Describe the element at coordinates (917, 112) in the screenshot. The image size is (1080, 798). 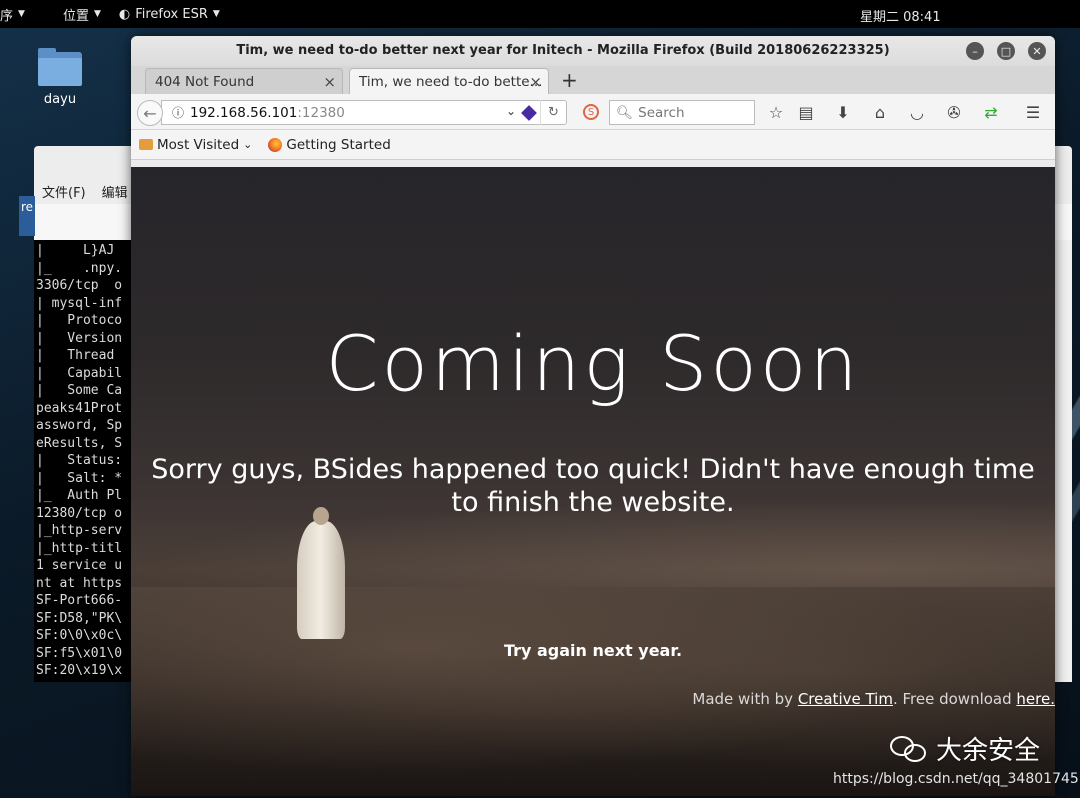
I see `pocket-icon: ◡` at that location.